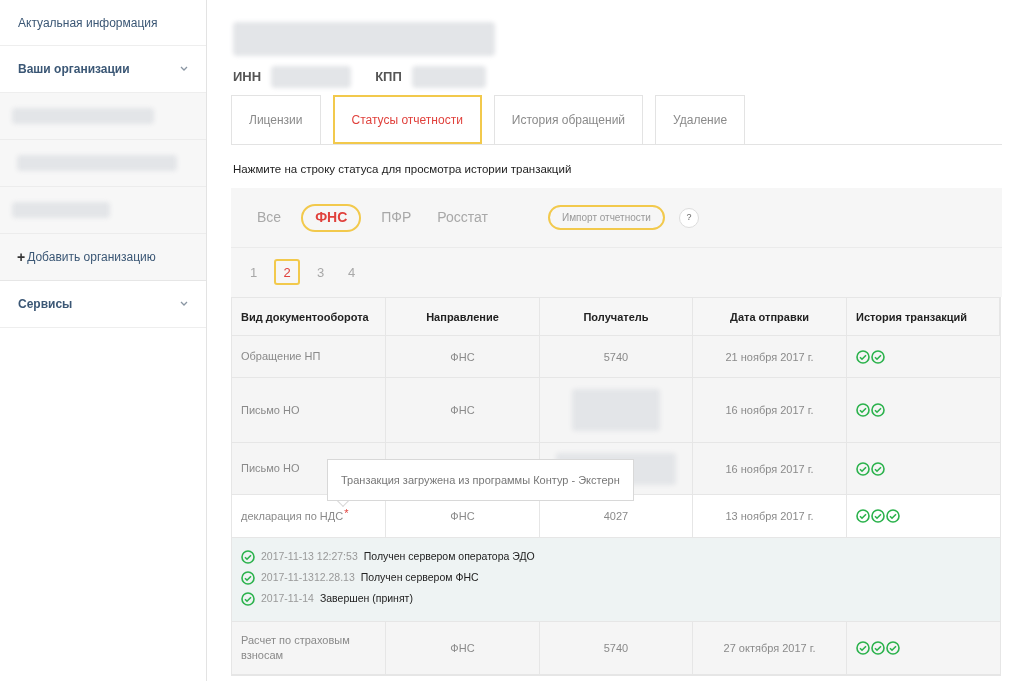 This screenshot has height=681, width=1024. I want to click on history-time: 2017-11-14, so click(287, 598).